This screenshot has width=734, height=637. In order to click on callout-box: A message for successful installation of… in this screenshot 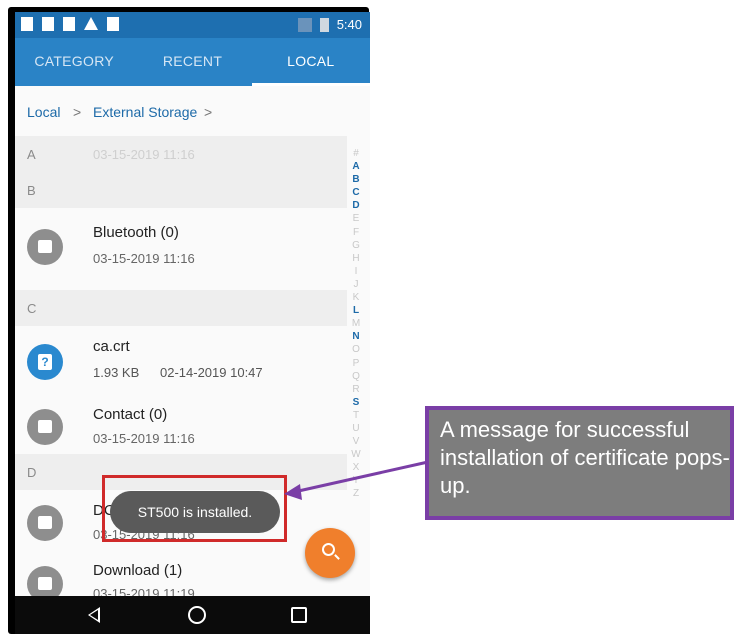, I will do `click(579, 463)`.